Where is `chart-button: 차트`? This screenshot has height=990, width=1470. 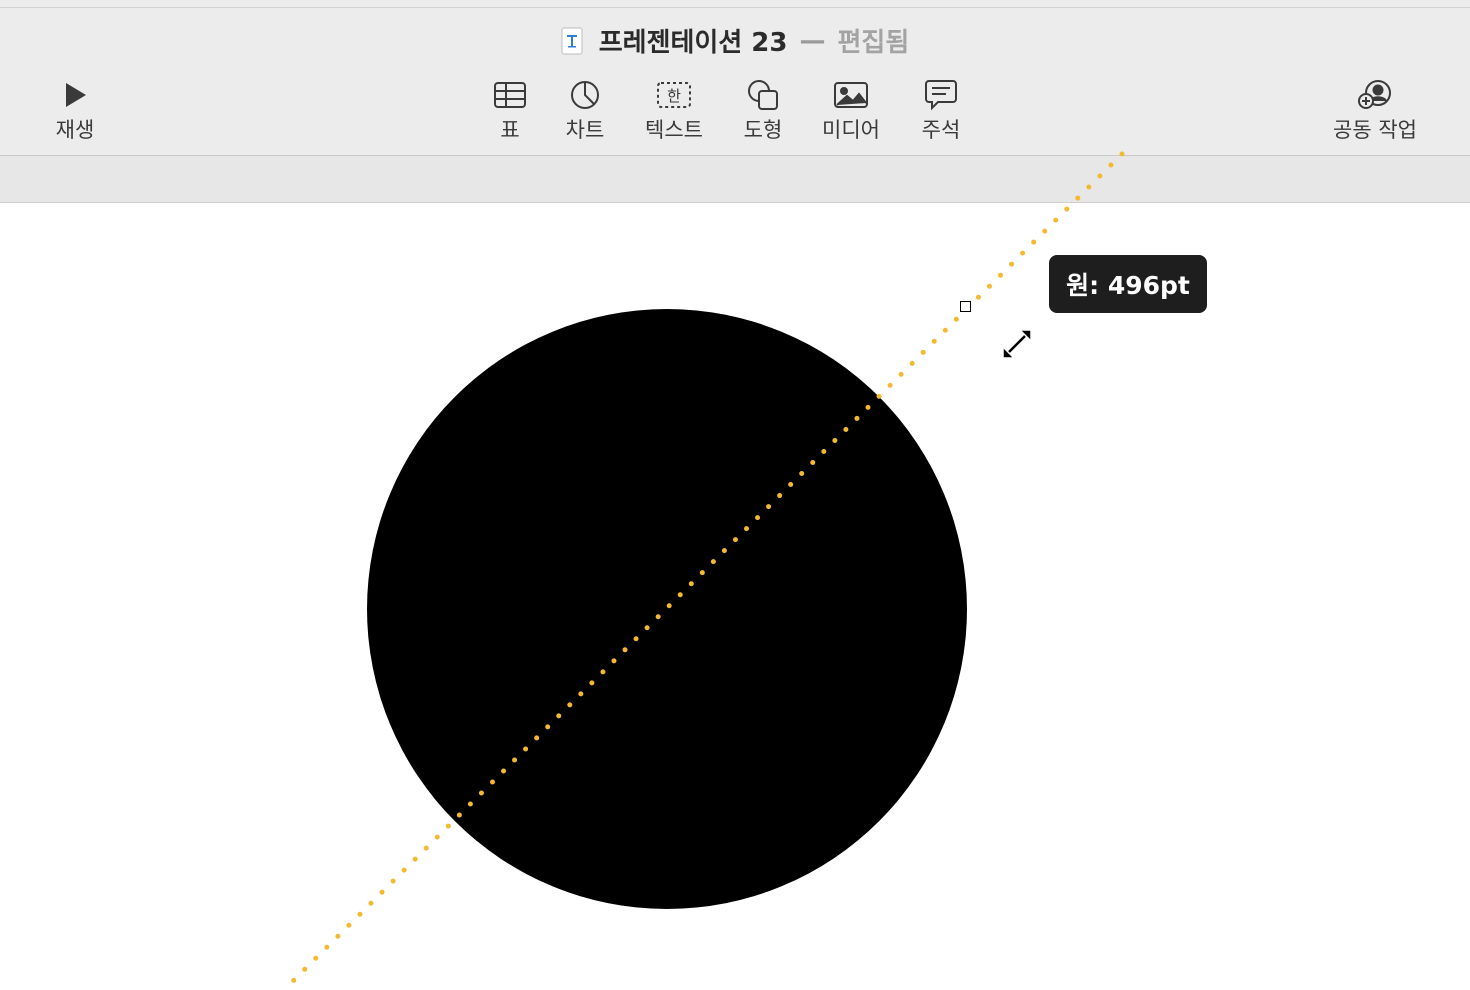
chart-button: 차트 is located at coordinates (585, 110).